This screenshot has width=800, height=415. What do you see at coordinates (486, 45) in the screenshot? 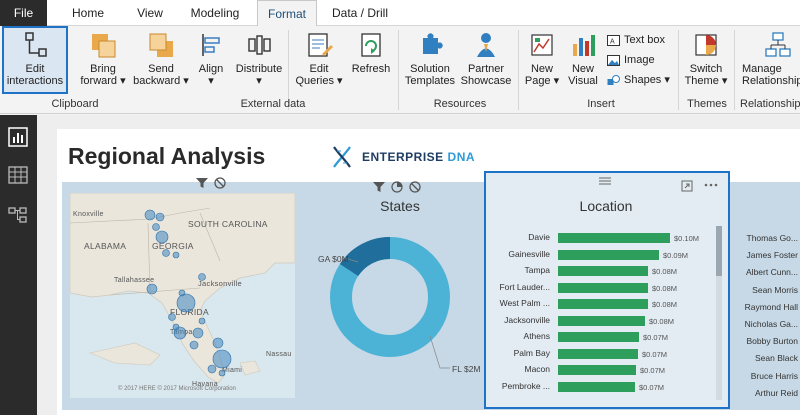
I see `partner-person-icon` at bounding box center [486, 45].